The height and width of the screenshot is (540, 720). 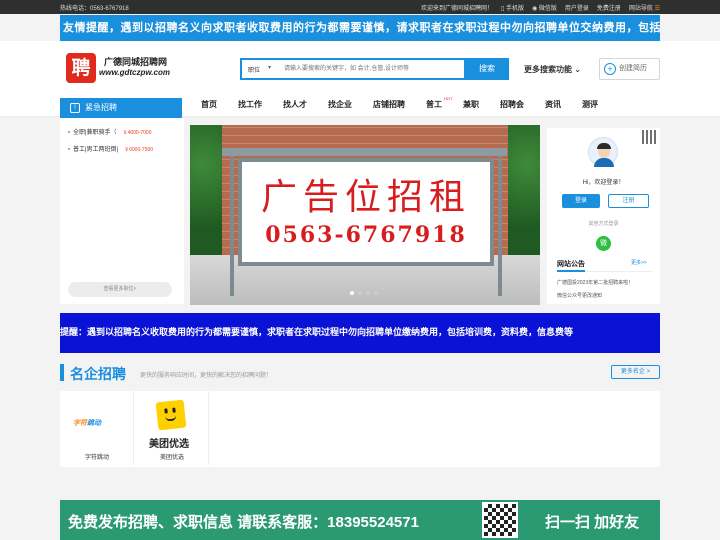 I want to click on ad-phone: 0563-6767918, so click(x=366, y=235).